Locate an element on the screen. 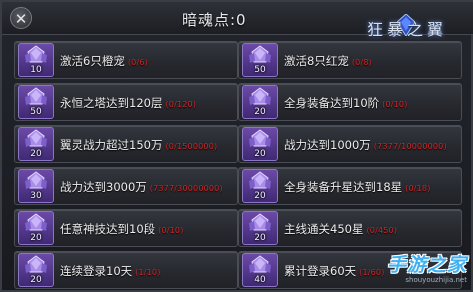  achievement-progress: (0/1500000) is located at coordinates (191, 146).